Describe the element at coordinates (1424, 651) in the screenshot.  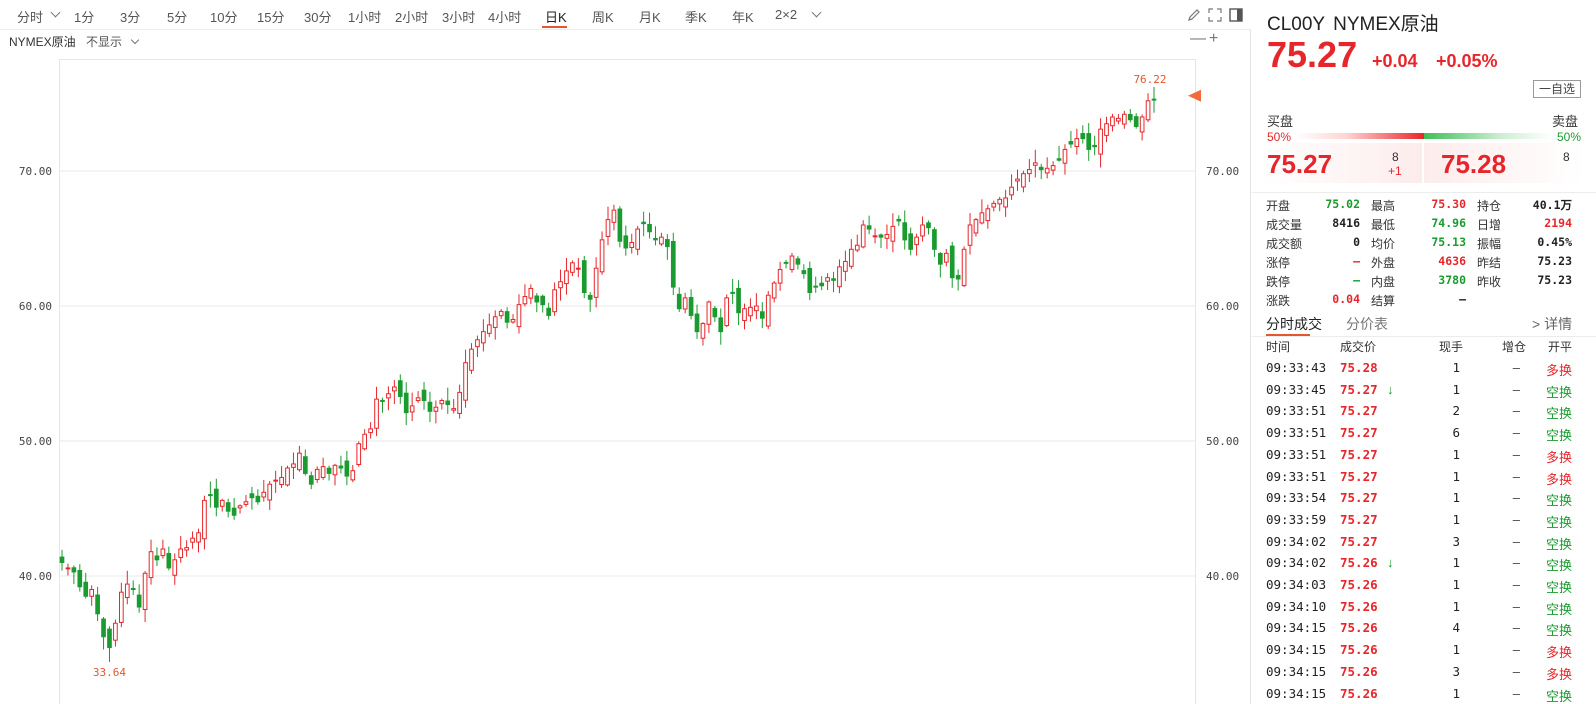
I see `trade-row: 09:34:15 75.26 1 – 多换` at that location.